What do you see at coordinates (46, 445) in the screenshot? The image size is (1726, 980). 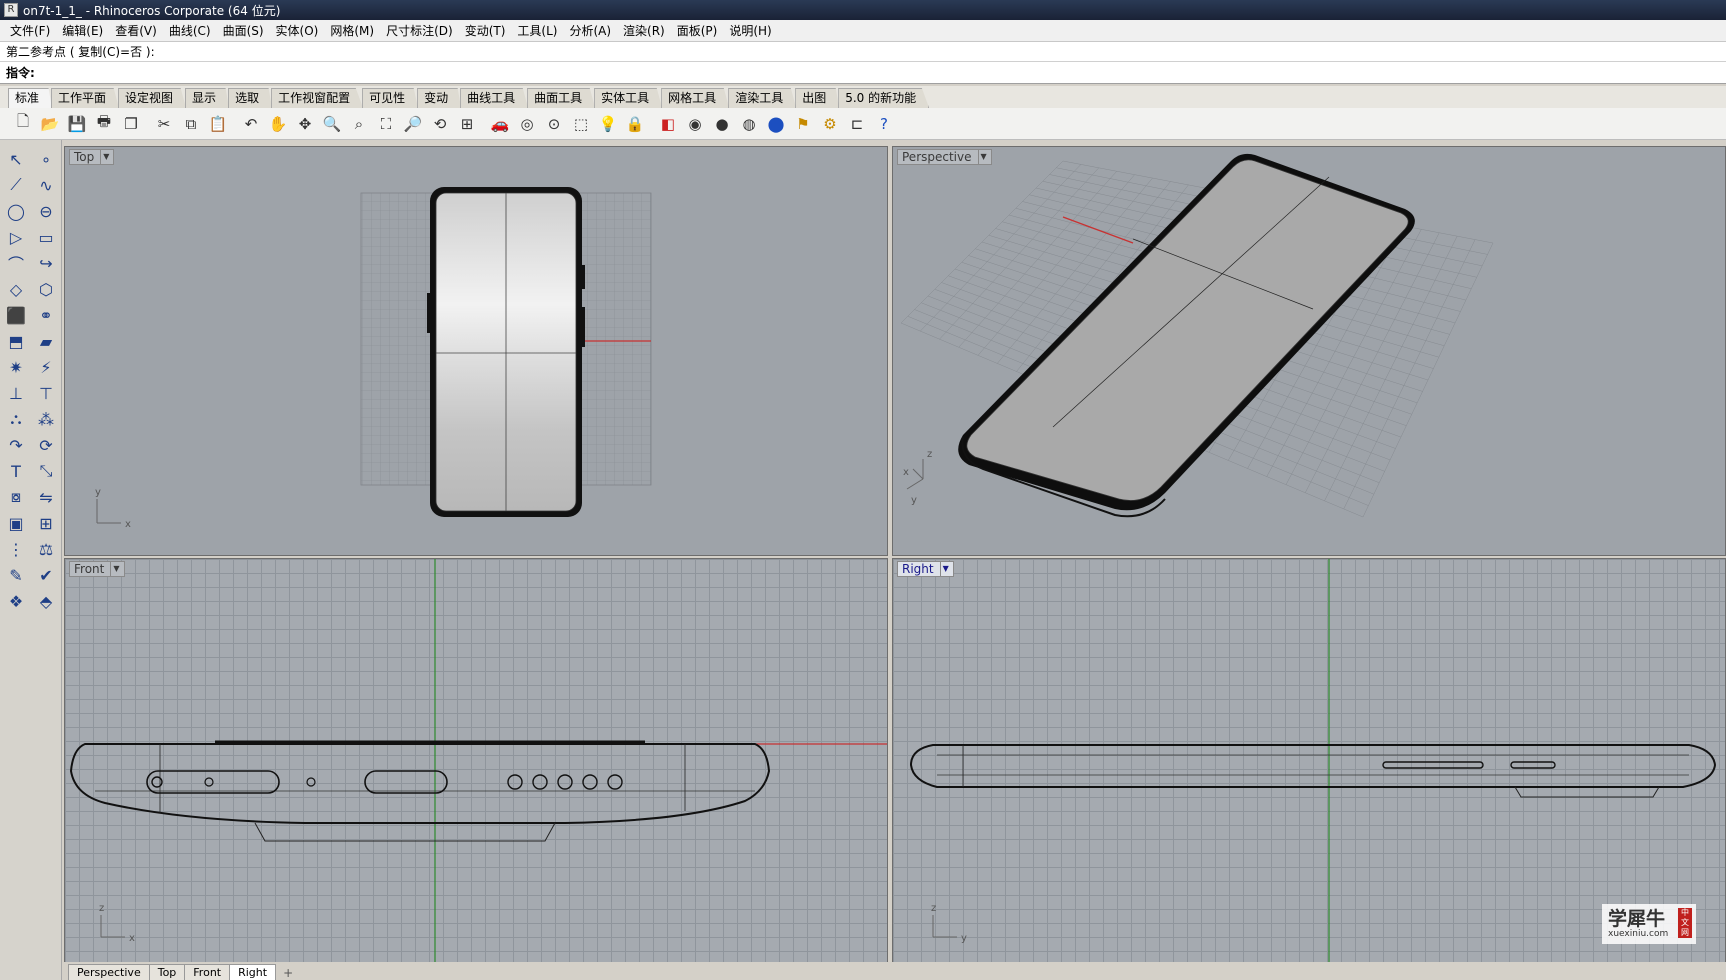 I see `rotate-3d-icon: ⟳` at bounding box center [46, 445].